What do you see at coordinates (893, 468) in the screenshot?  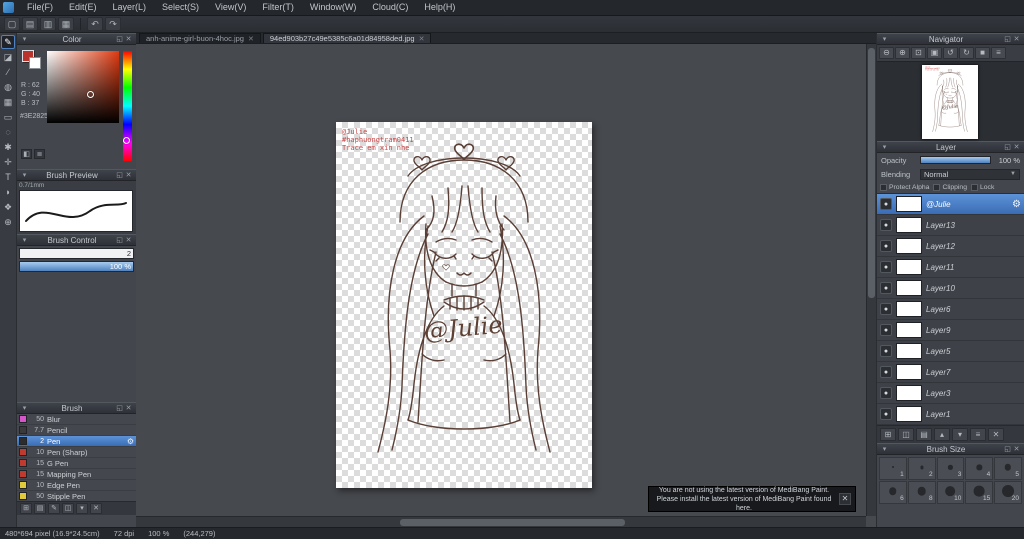 I see `brush-size-cell: 1` at bounding box center [893, 468].